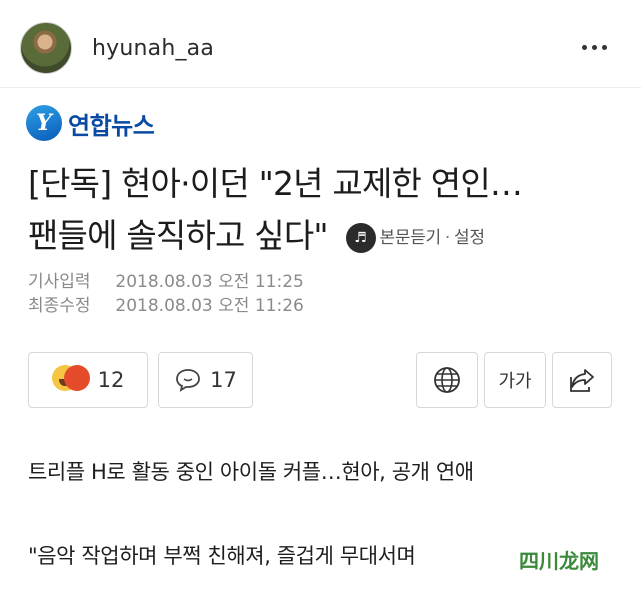 The width and height of the screenshot is (641, 592). I want to click on meta-label: 최종수정, so click(59, 306).